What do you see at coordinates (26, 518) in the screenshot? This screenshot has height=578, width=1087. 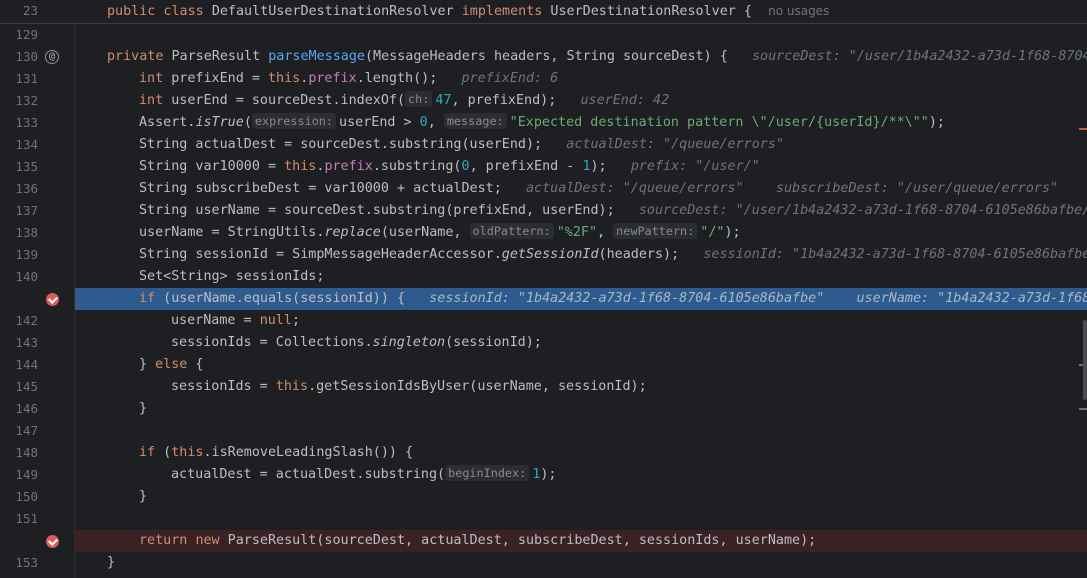 I see `line-number: 151` at bounding box center [26, 518].